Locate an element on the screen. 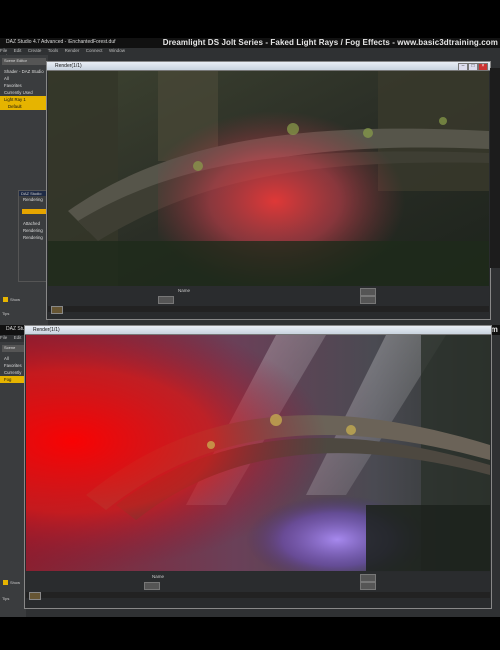 The image size is (500, 650). menu-window: Window is located at coordinates (117, 50).